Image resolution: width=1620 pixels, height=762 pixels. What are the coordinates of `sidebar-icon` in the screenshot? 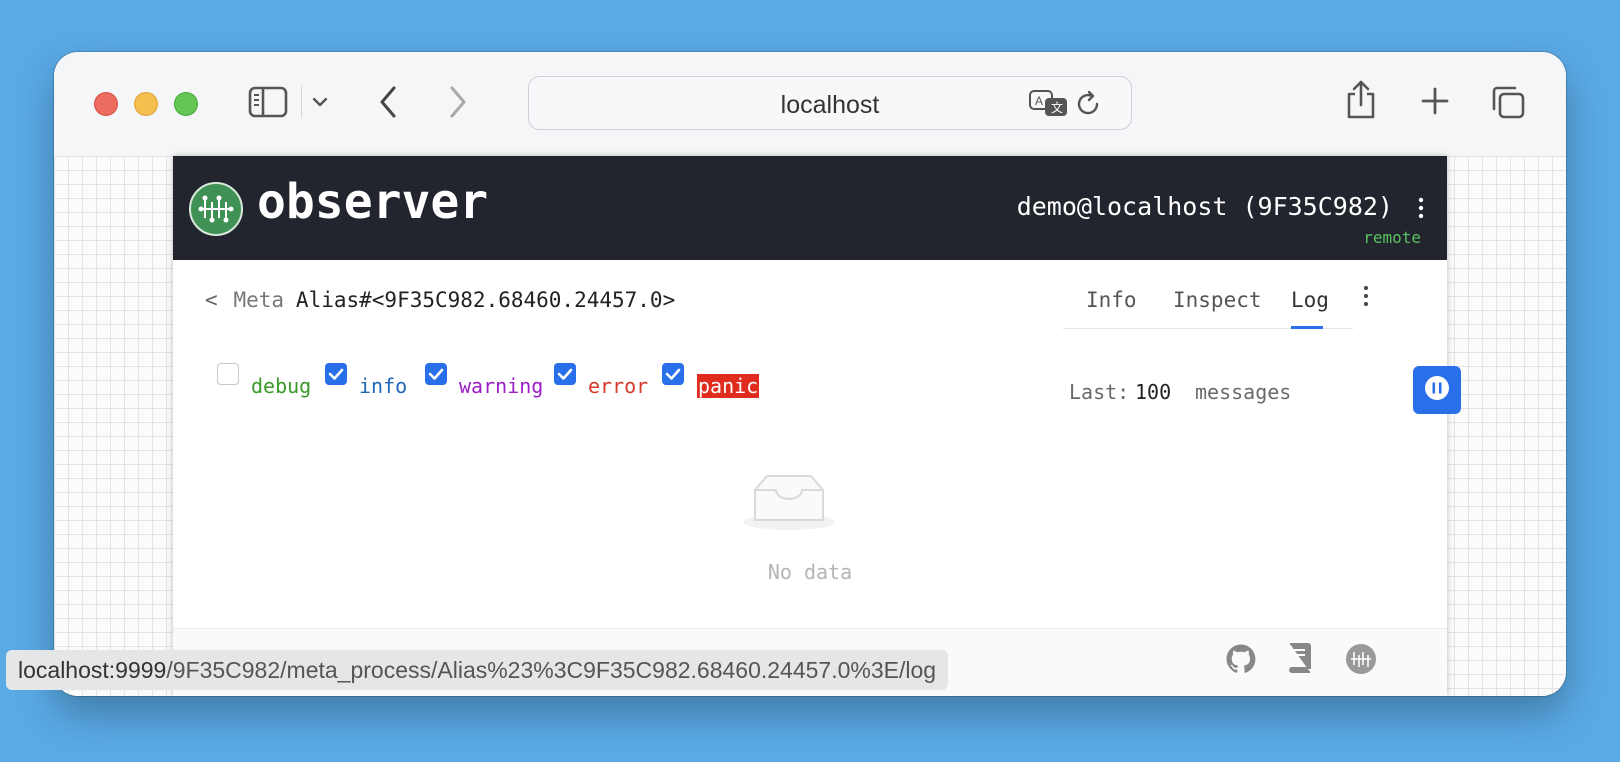 It's located at (268, 102).